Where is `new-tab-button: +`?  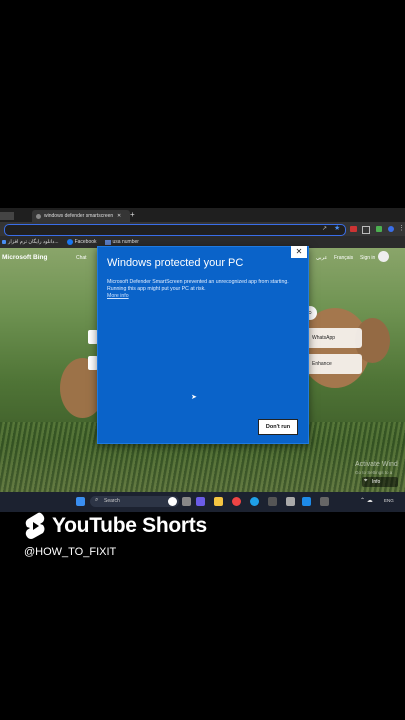
new-tab-button: + is located at coordinates (132, 214).